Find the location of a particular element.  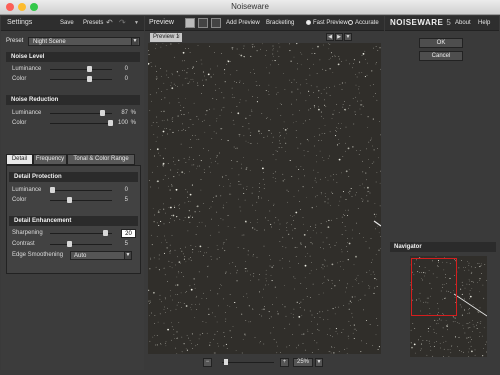

noise-reduction-color-slider is located at coordinates (81, 123).